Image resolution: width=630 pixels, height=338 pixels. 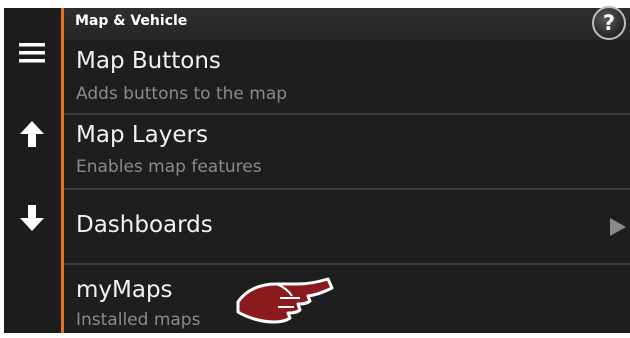 I want to click on menu-item-title: myMaps, so click(x=124, y=290).